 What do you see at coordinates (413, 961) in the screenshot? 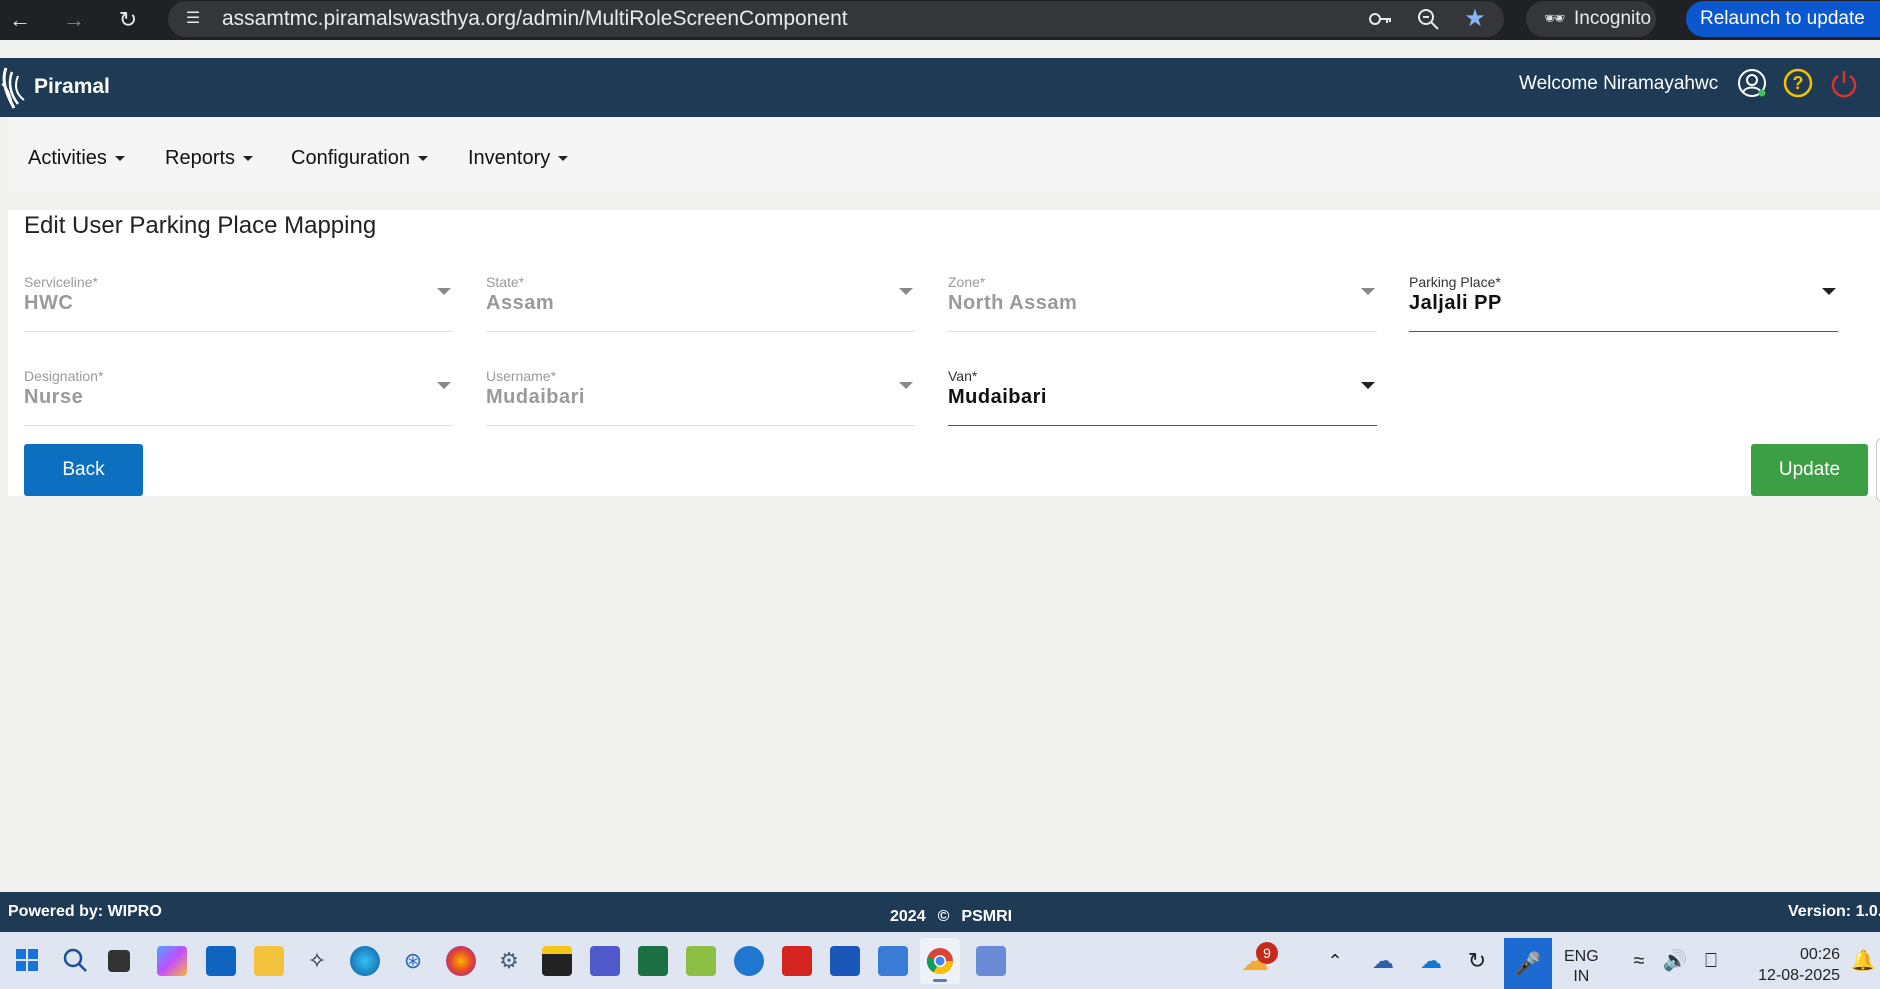
I see `browser-app-icon: ⊛` at bounding box center [413, 961].